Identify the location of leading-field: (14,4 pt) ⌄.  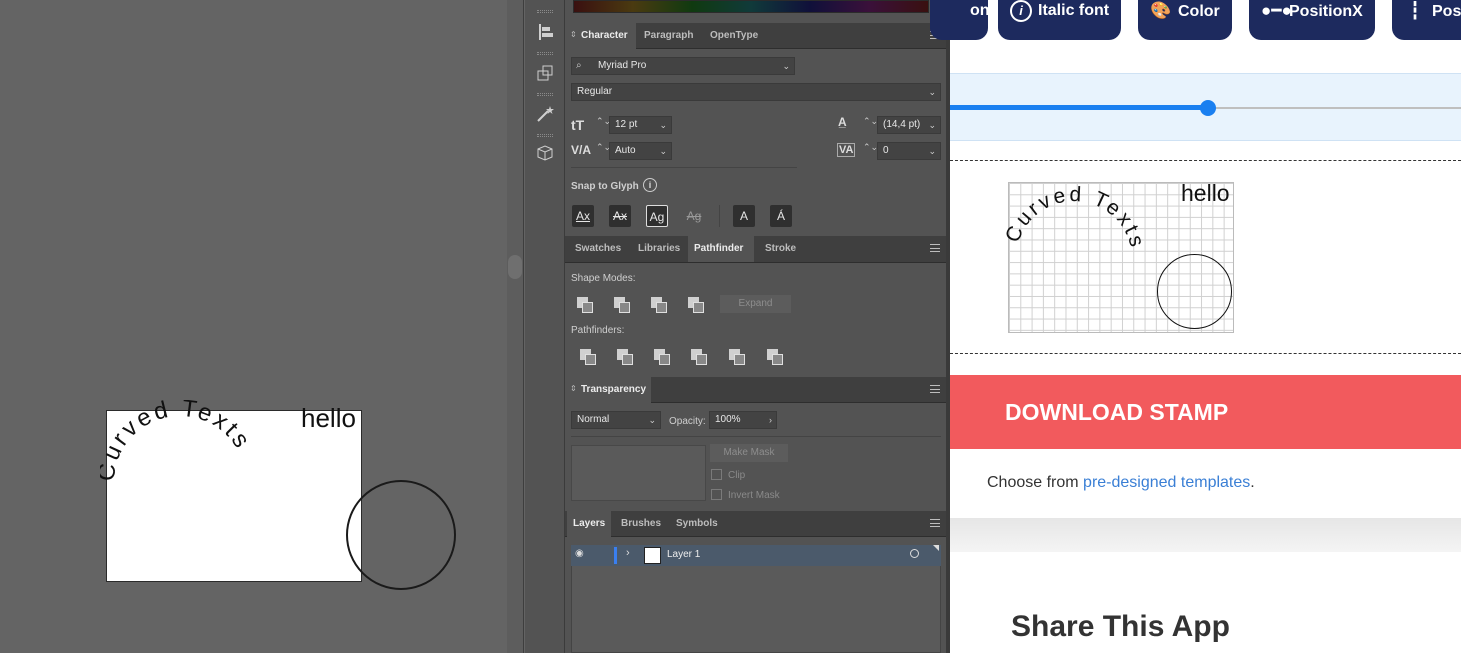
(909, 125).